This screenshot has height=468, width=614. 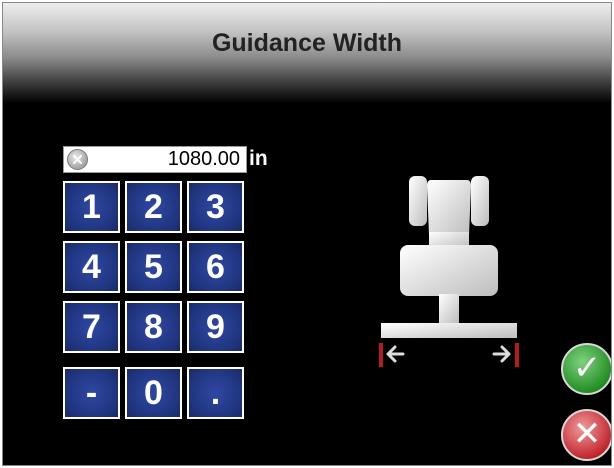 I want to click on x-icon: ✕, so click(x=586, y=435).